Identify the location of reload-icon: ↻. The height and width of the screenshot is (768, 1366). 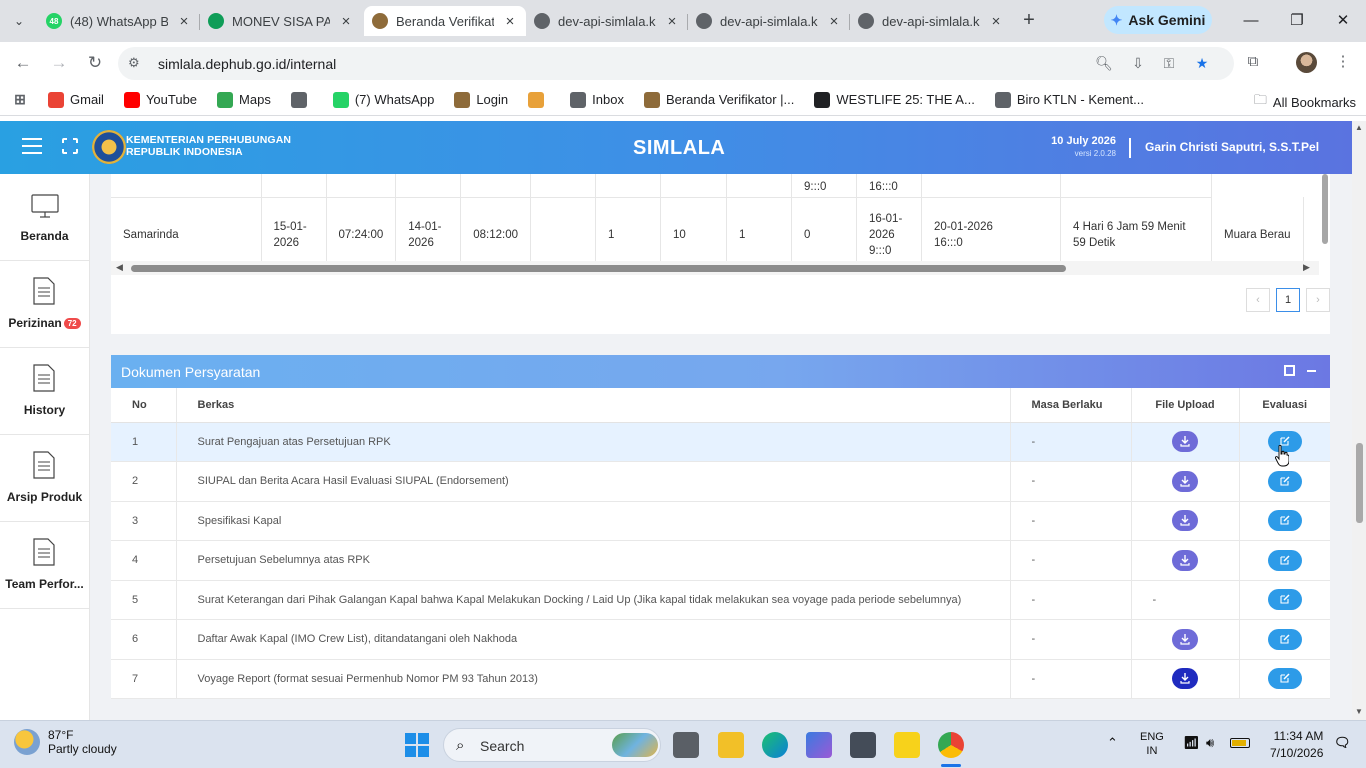
(95, 63).